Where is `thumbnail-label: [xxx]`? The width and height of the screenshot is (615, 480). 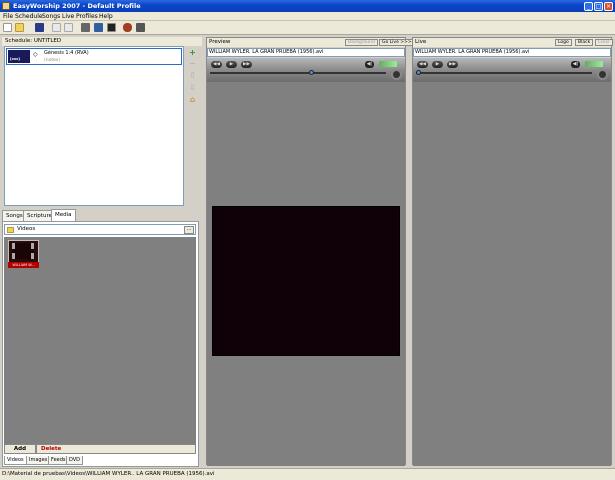 thumbnail-label: [xxx] is located at coordinates (15, 59).